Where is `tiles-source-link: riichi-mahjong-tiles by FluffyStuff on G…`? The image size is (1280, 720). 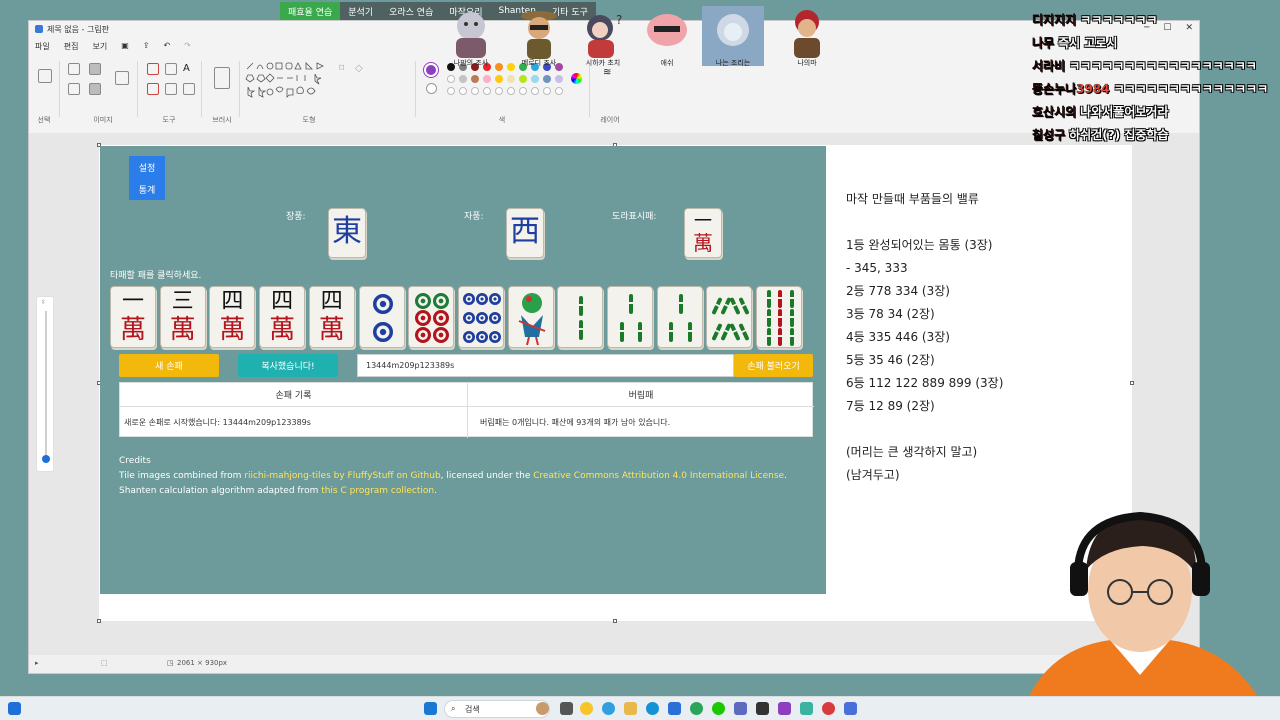
tiles-source-link: riichi-mahjong-tiles by FluffyStuff on G… is located at coordinates (342, 476).